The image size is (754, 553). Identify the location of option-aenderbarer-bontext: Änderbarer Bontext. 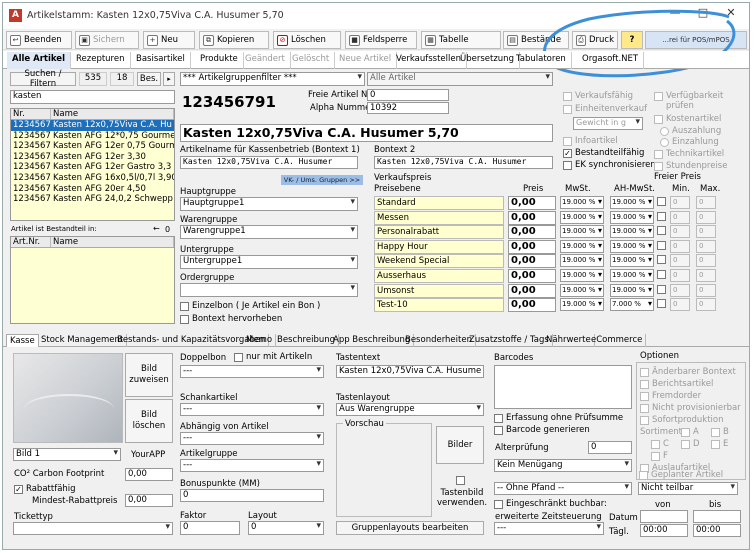
(688, 372).